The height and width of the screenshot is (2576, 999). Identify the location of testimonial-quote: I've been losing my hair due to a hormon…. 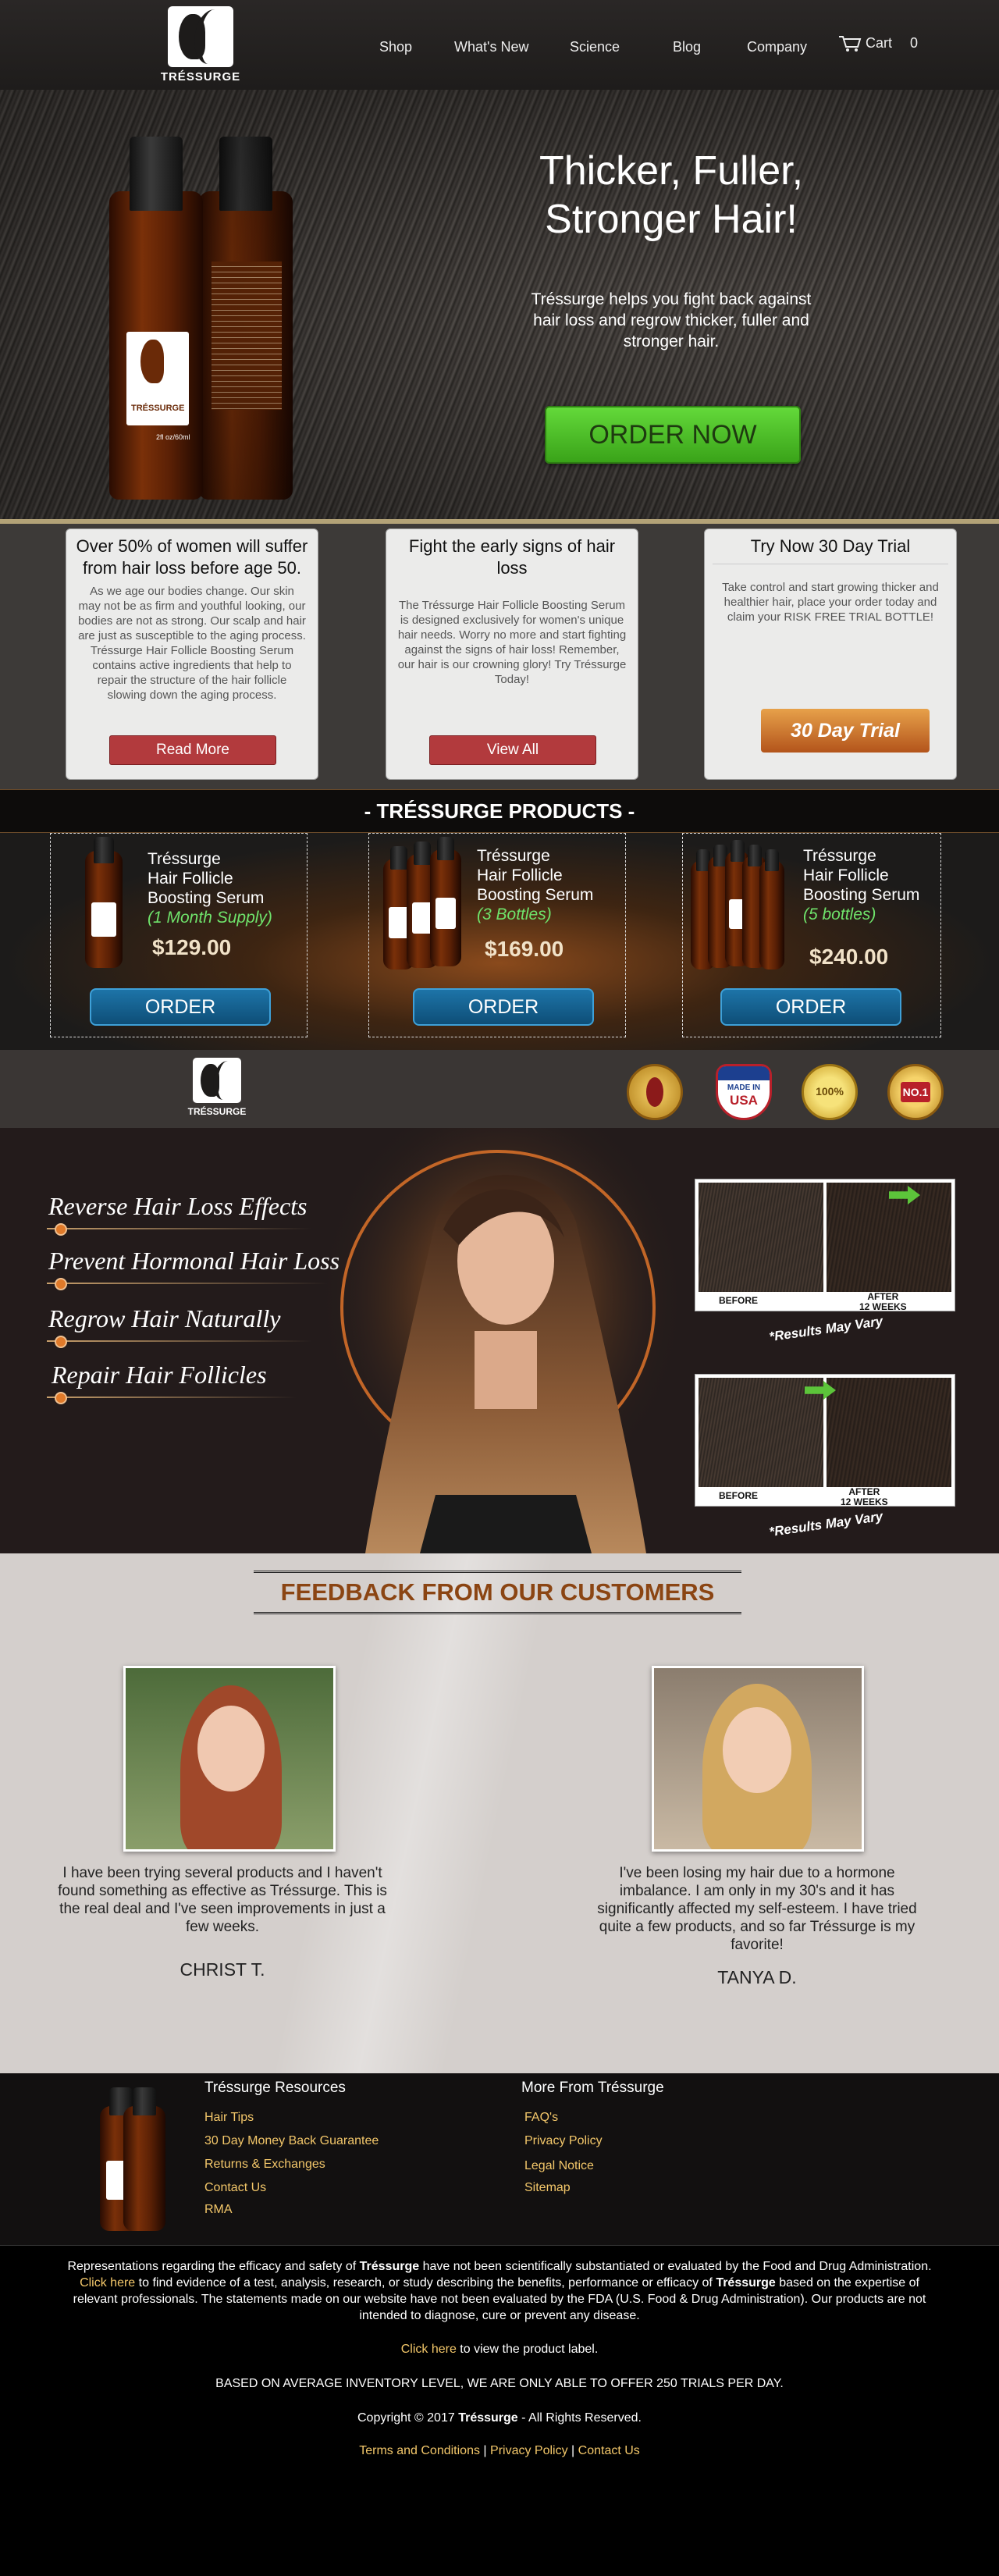
(757, 1909).